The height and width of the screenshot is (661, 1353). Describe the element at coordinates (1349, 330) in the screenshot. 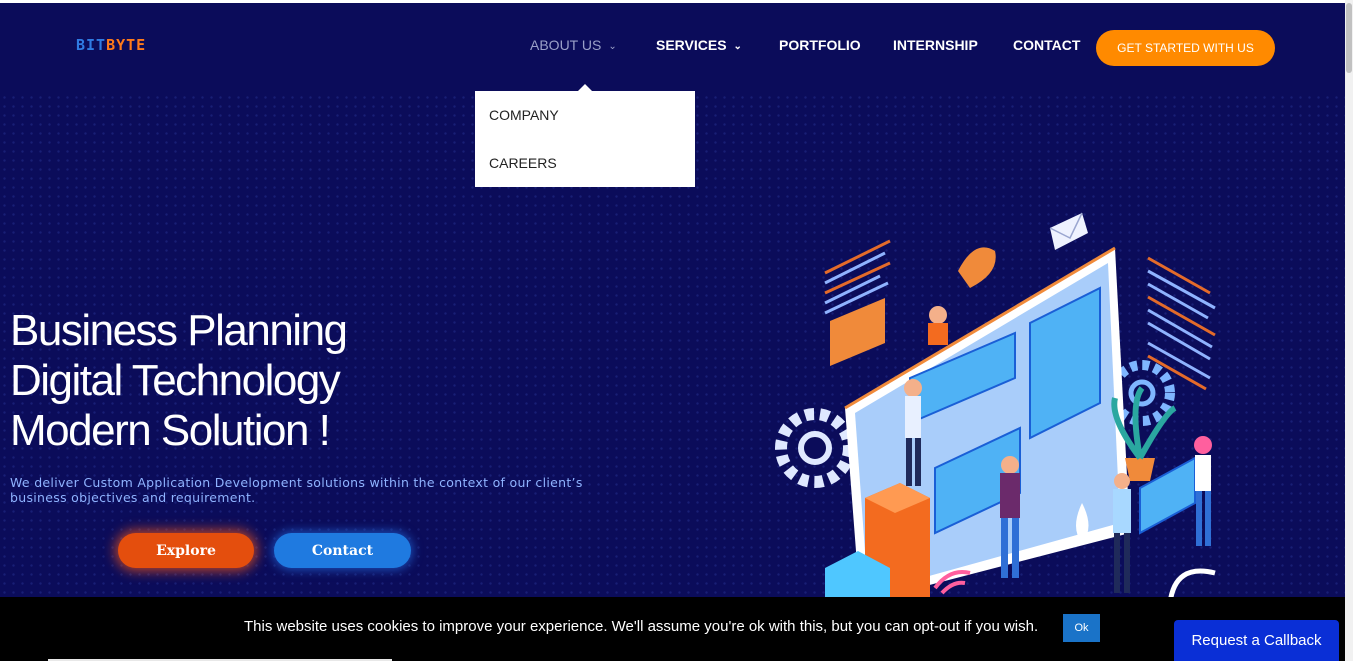

I see `scrollbar-track` at that location.